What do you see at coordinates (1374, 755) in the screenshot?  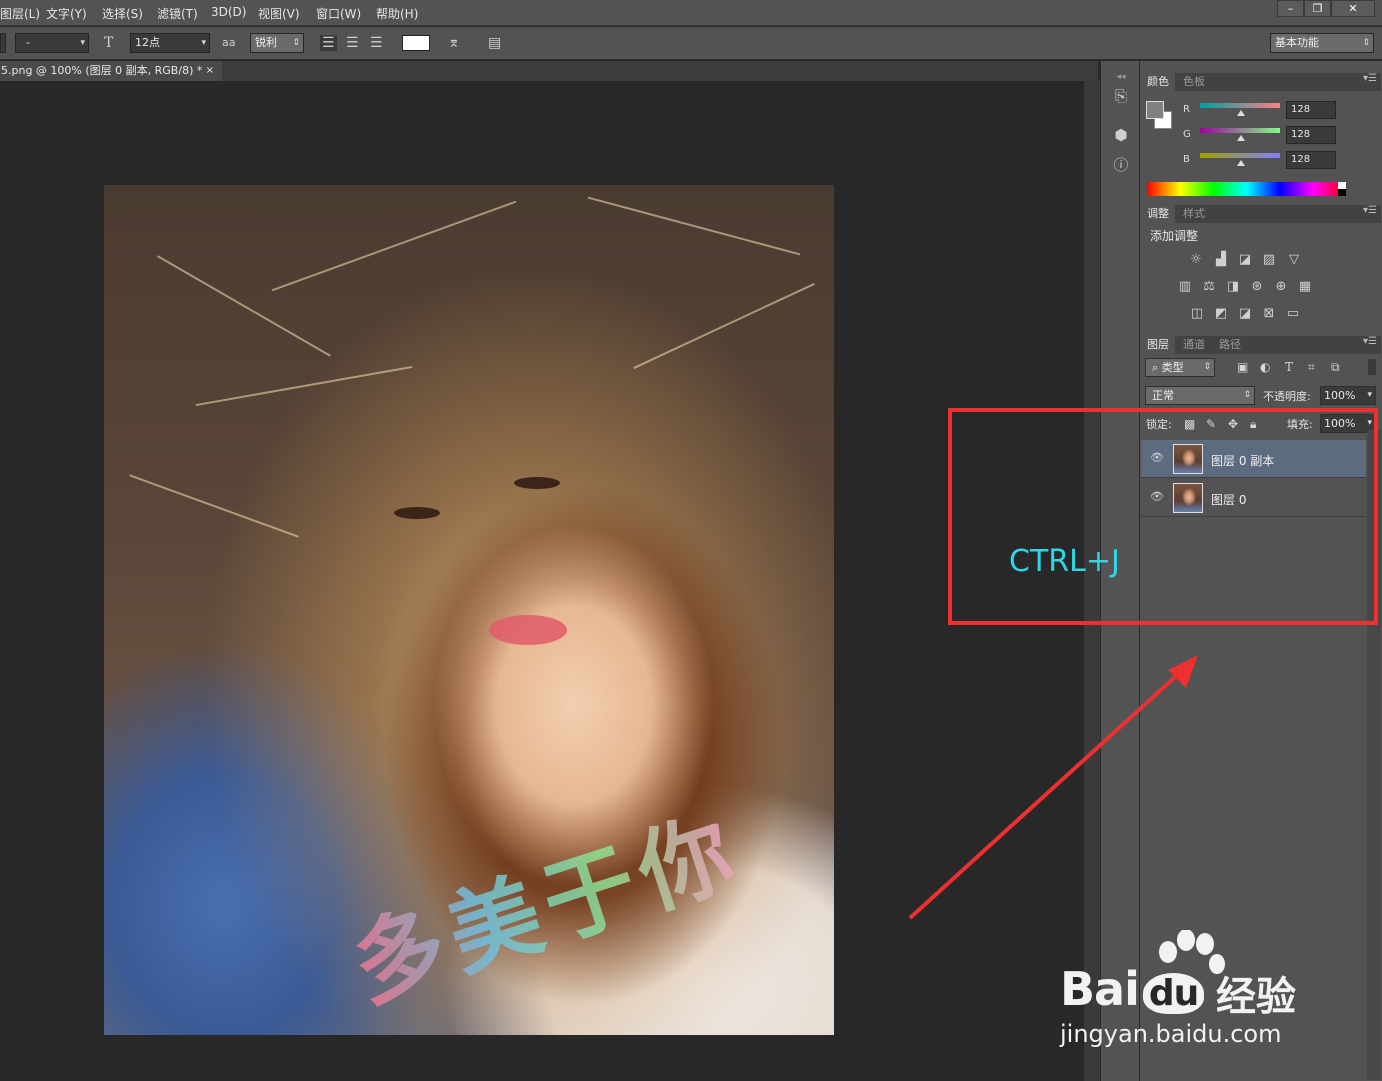 I see `layers-scrollbar` at bounding box center [1374, 755].